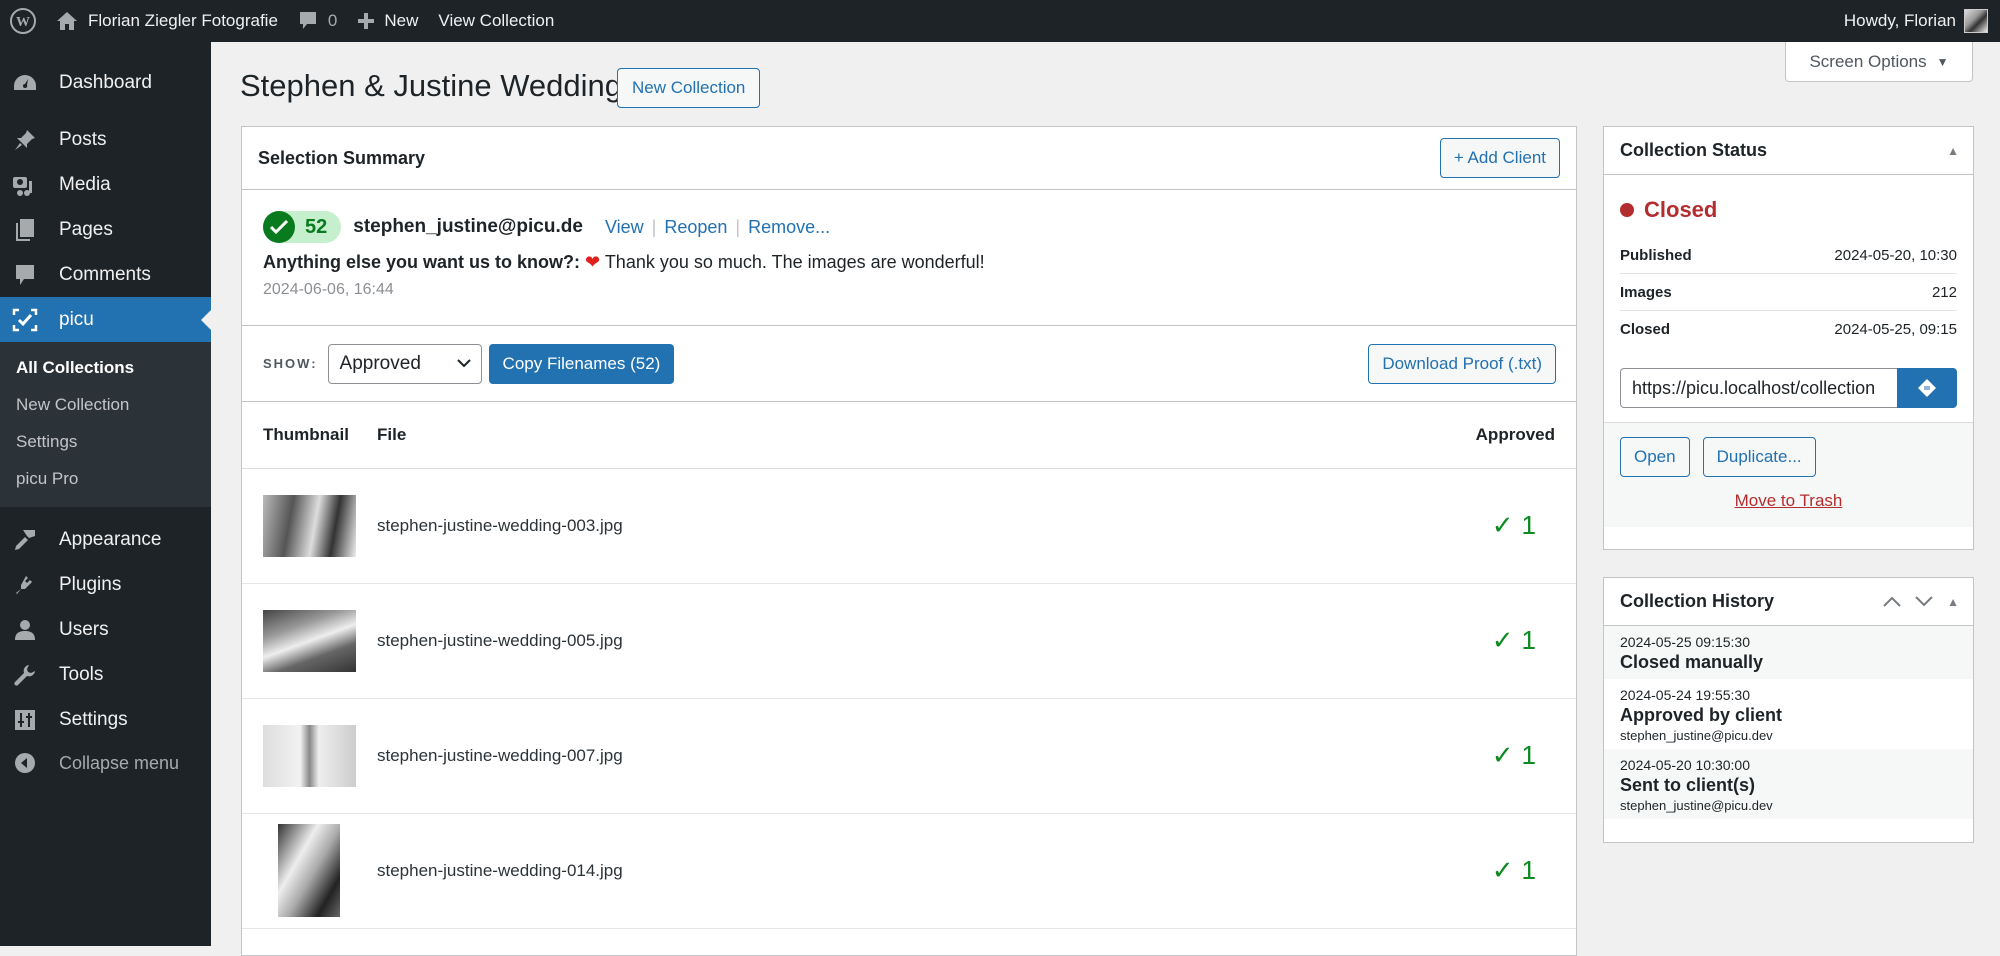 The image size is (2000, 956). I want to click on history-timestamp: 2024-05-20 10:30:00, so click(1685, 765).